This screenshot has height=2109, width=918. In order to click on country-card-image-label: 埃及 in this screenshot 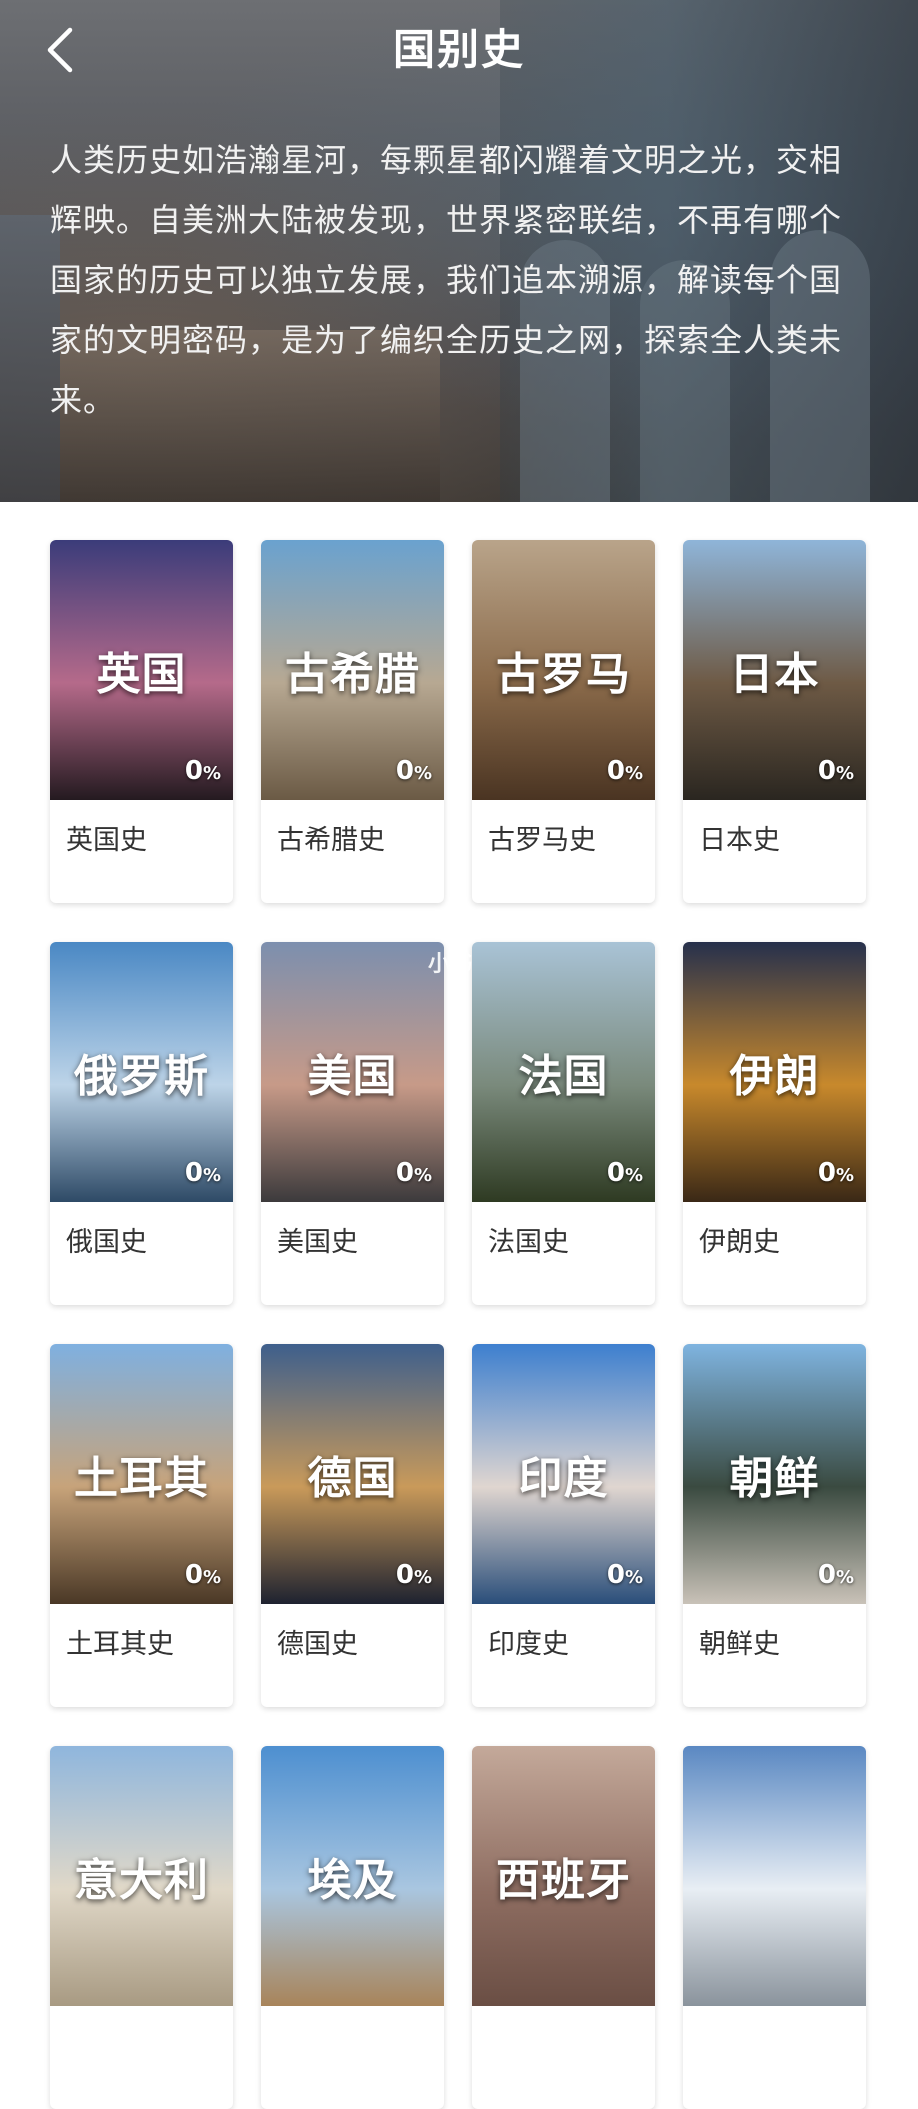, I will do `click(352, 1880)`.